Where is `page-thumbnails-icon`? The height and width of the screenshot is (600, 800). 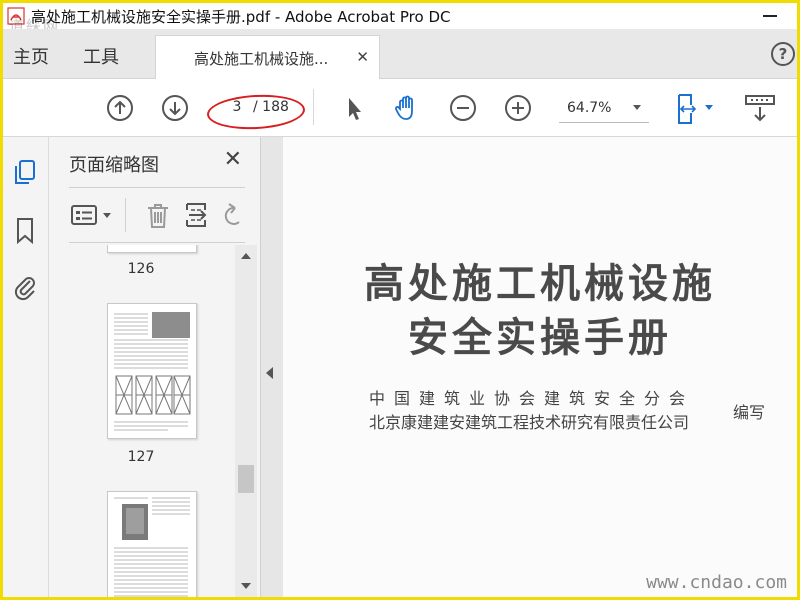
page-thumbnails-icon is located at coordinates (25, 172).